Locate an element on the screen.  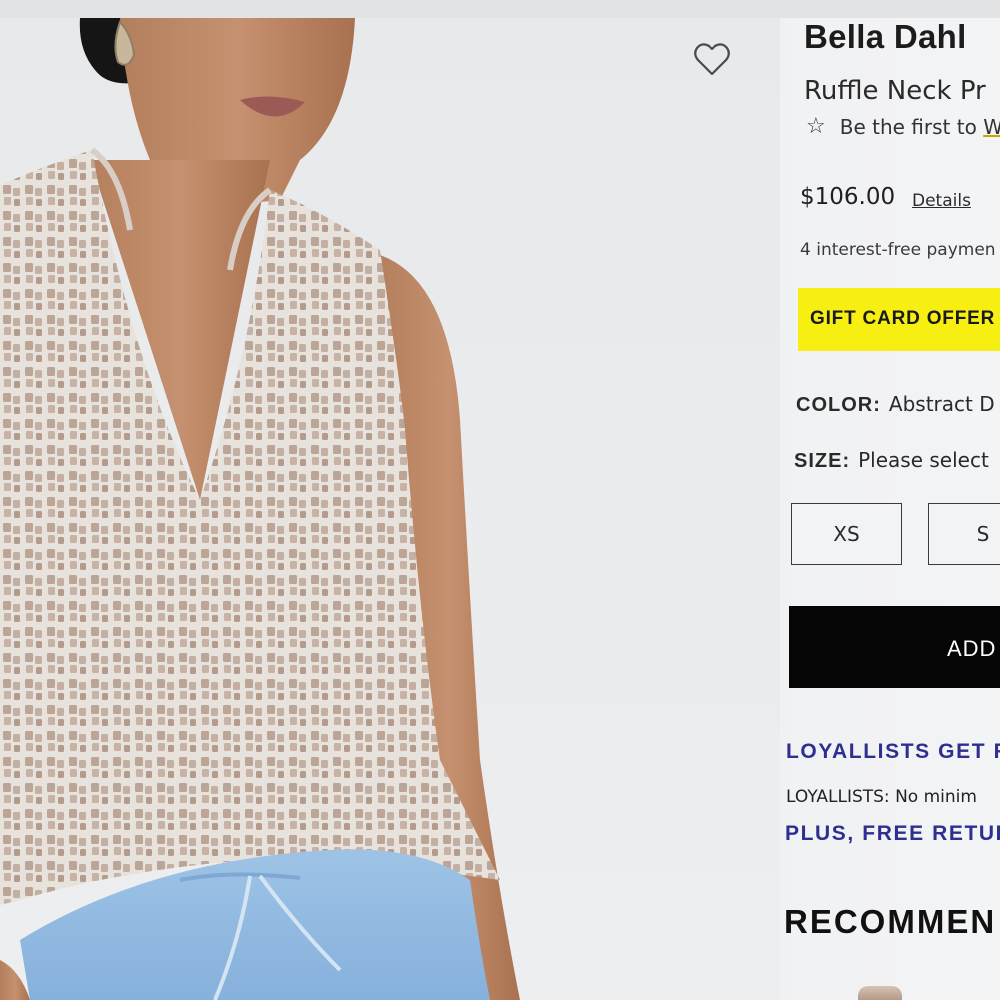
color-value: Abstract D is located at coordinates (941, 404).